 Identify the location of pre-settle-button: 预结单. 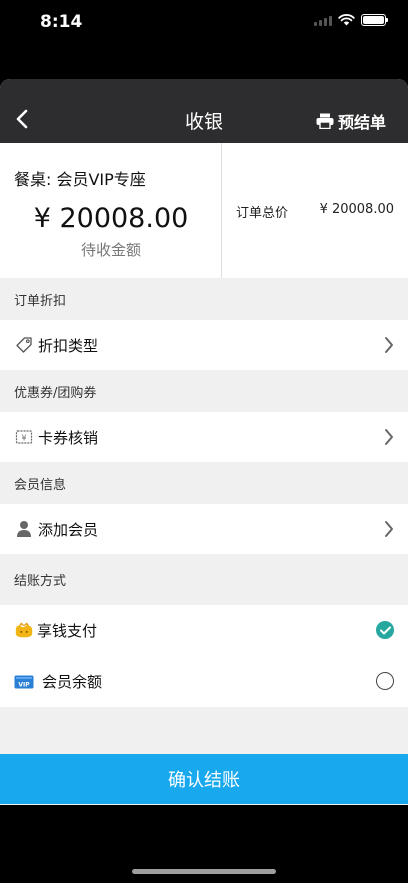
(351, 121).